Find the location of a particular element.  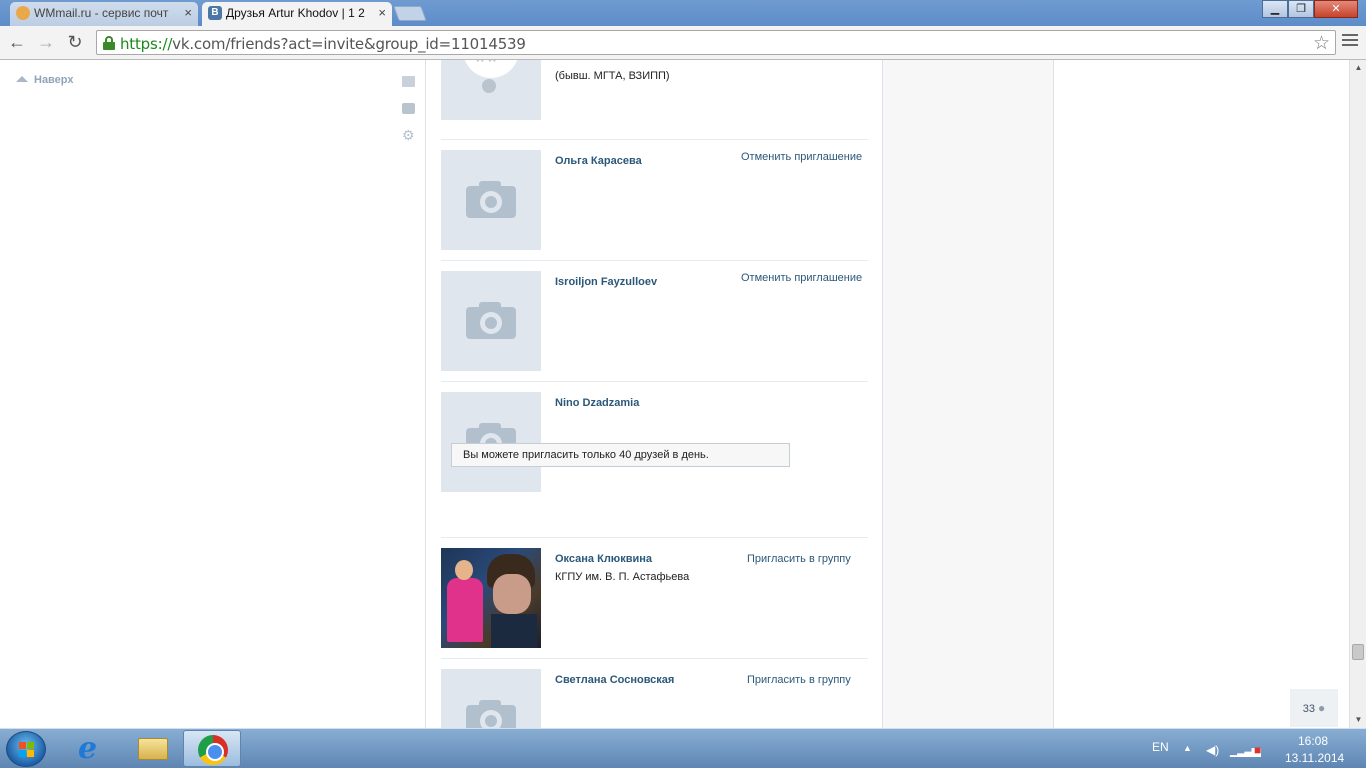

bookmark-star-icon: ☆ is located at coordinates (1321, 43).